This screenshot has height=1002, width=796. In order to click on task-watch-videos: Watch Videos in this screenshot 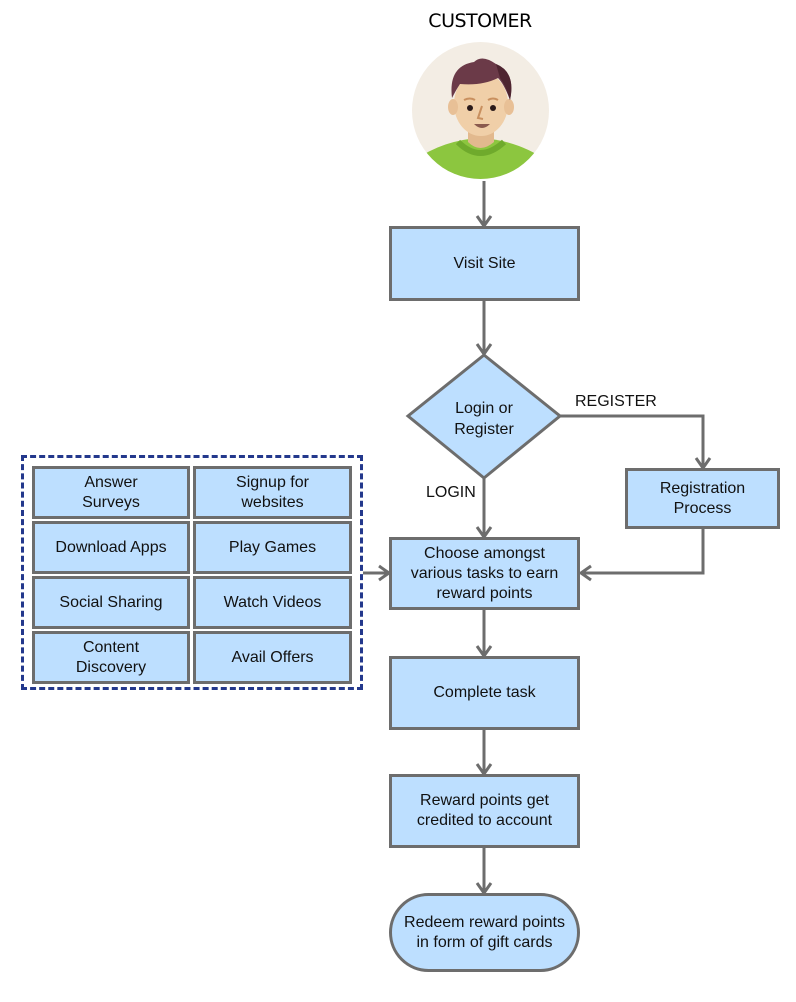, I will do `click(272, 602)`.